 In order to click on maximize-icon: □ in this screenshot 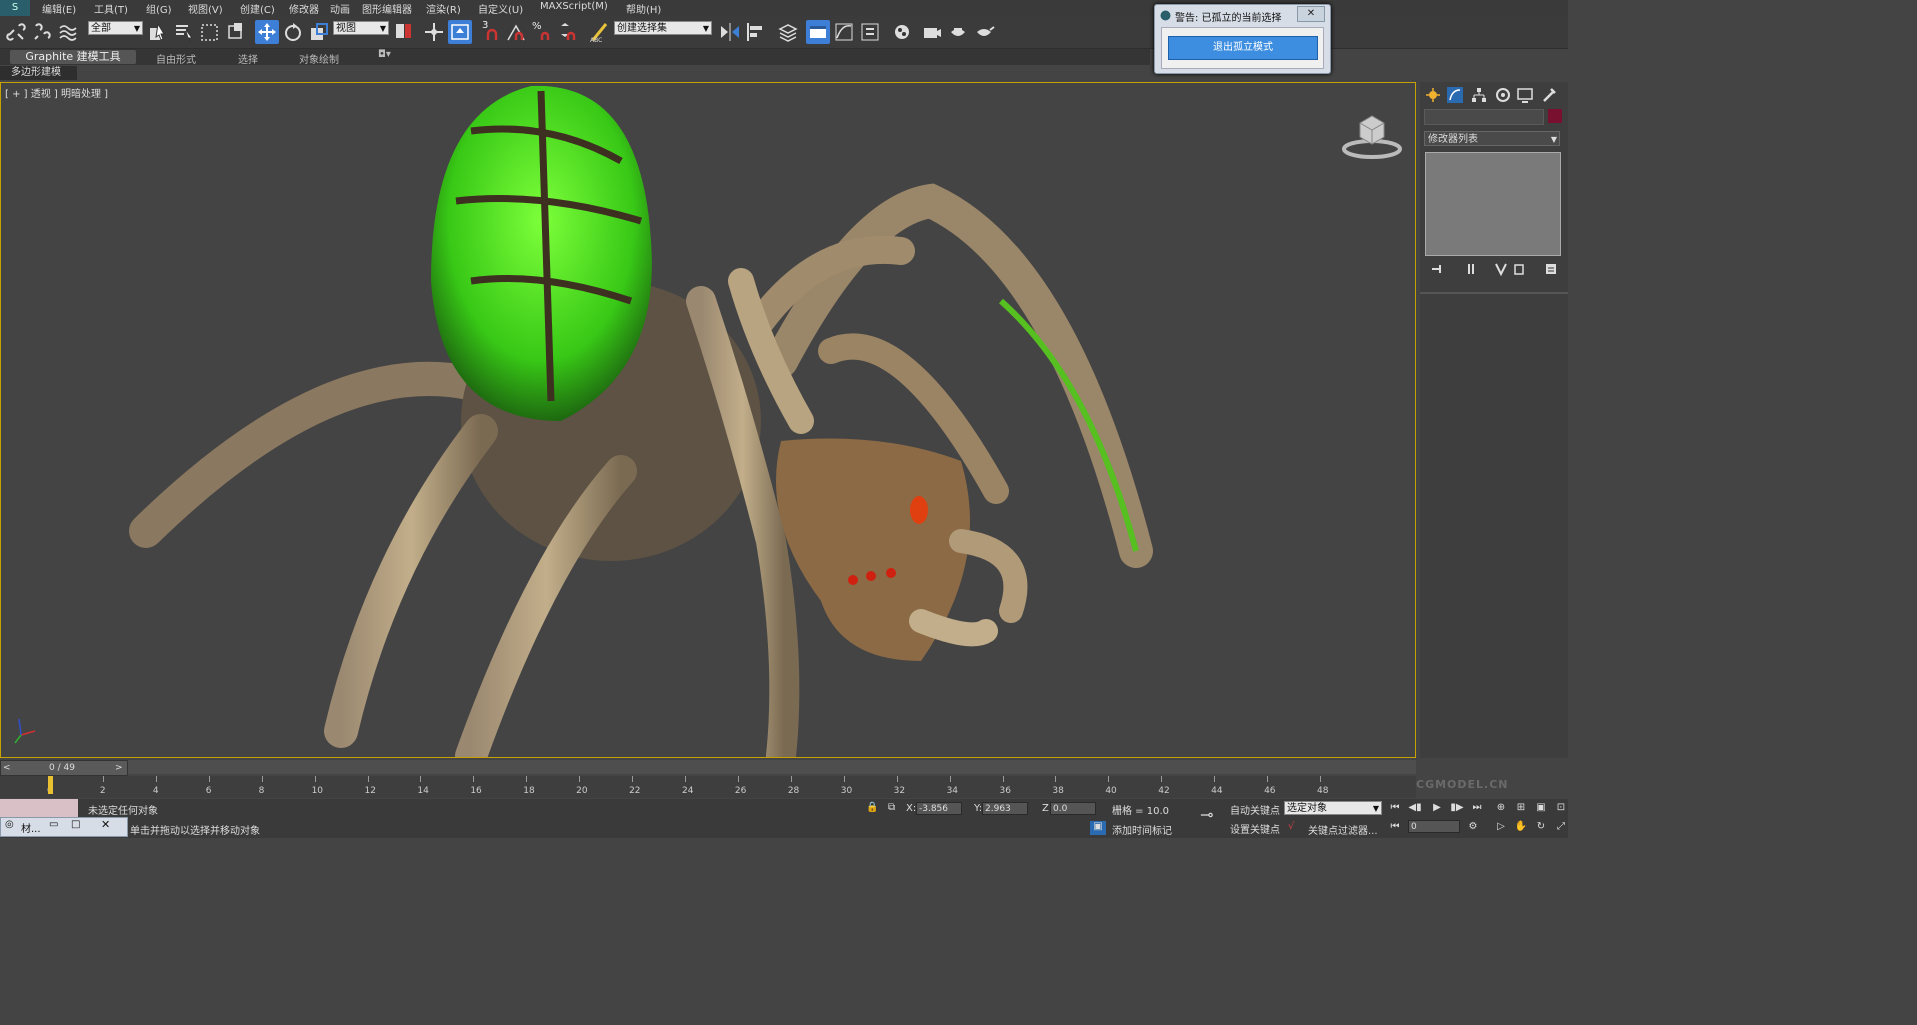, I will do `click(75, 824)`.